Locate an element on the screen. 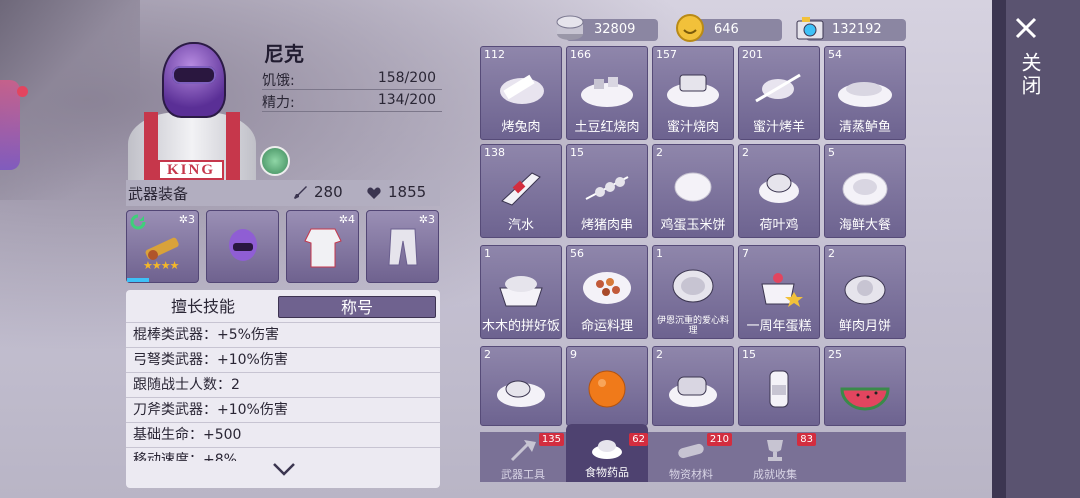 Image resolution: width=1080 pixels, height=498 pixels. coin-icon is located at coordinates (690, 28).